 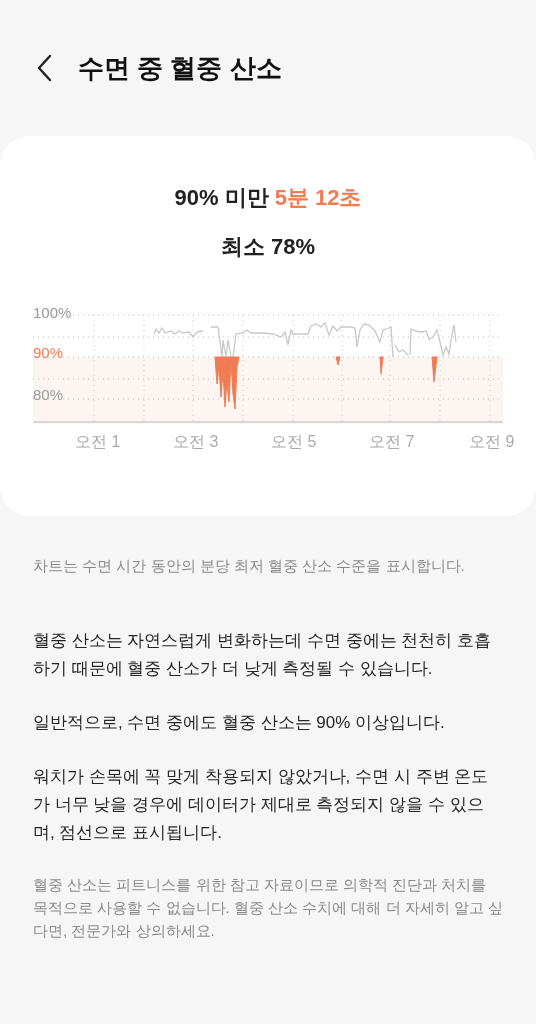 What do you see at coordinates (196, 442) in the screenshot?
I see `axis-label: 오전 3` at bounding box center [196, 442].